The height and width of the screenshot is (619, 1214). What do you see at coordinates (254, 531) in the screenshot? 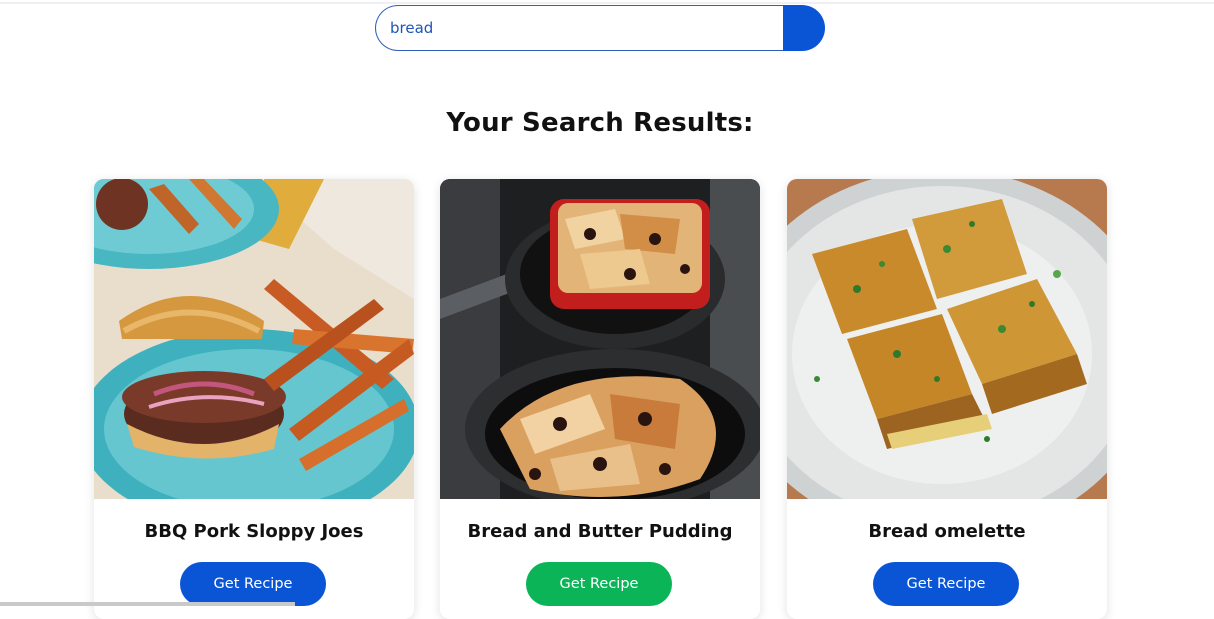
I see `recipe-title: BBQ Pork Sloppy Joes` at bounding box center [254, 531].